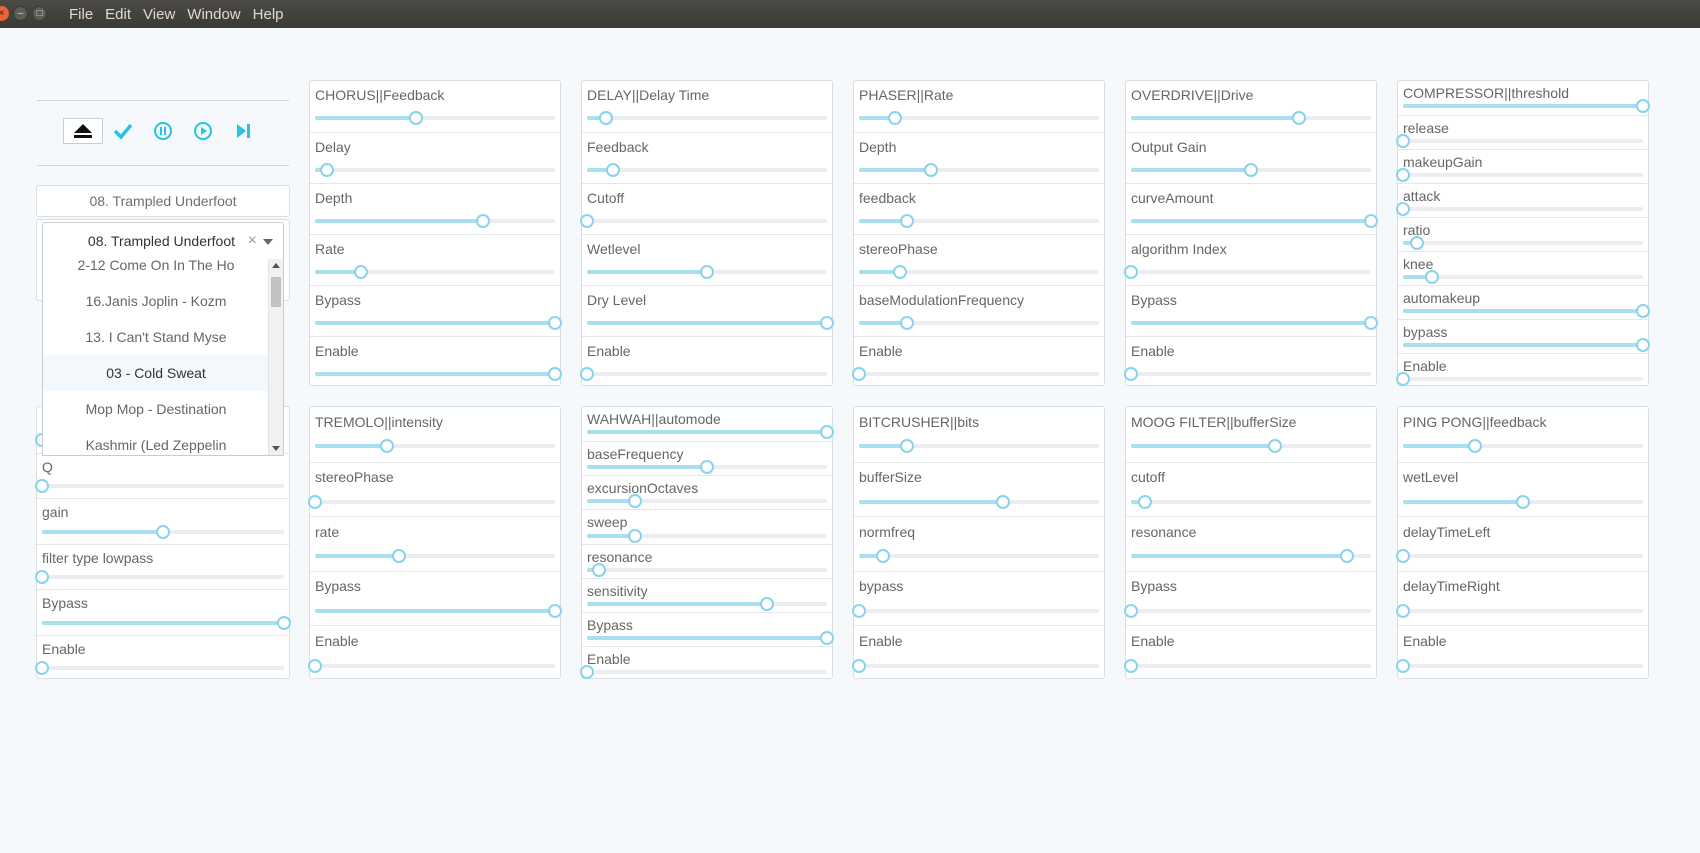  Describe the element at coordinates (156, 301) in the screenshot. I see `dropdown-option: 16.Janis Joplin - Kozm` at that location.